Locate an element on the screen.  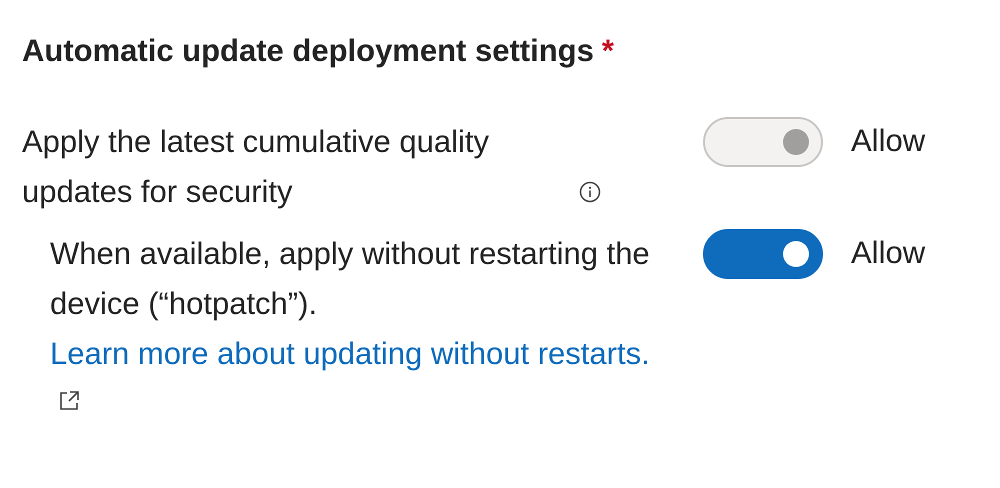
external-link-icon is located at coordinates (69, 401).